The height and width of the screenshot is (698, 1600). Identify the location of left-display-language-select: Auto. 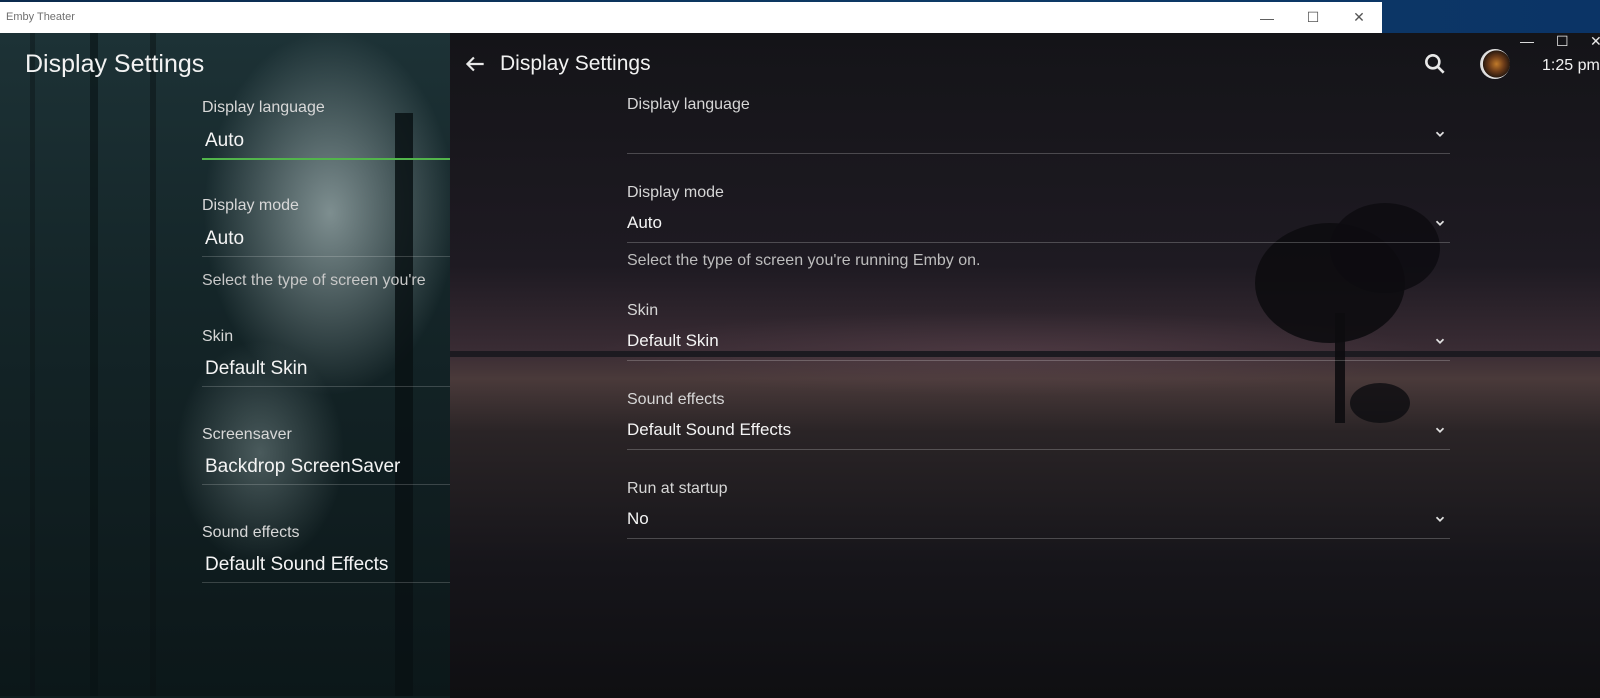
(224, 141).